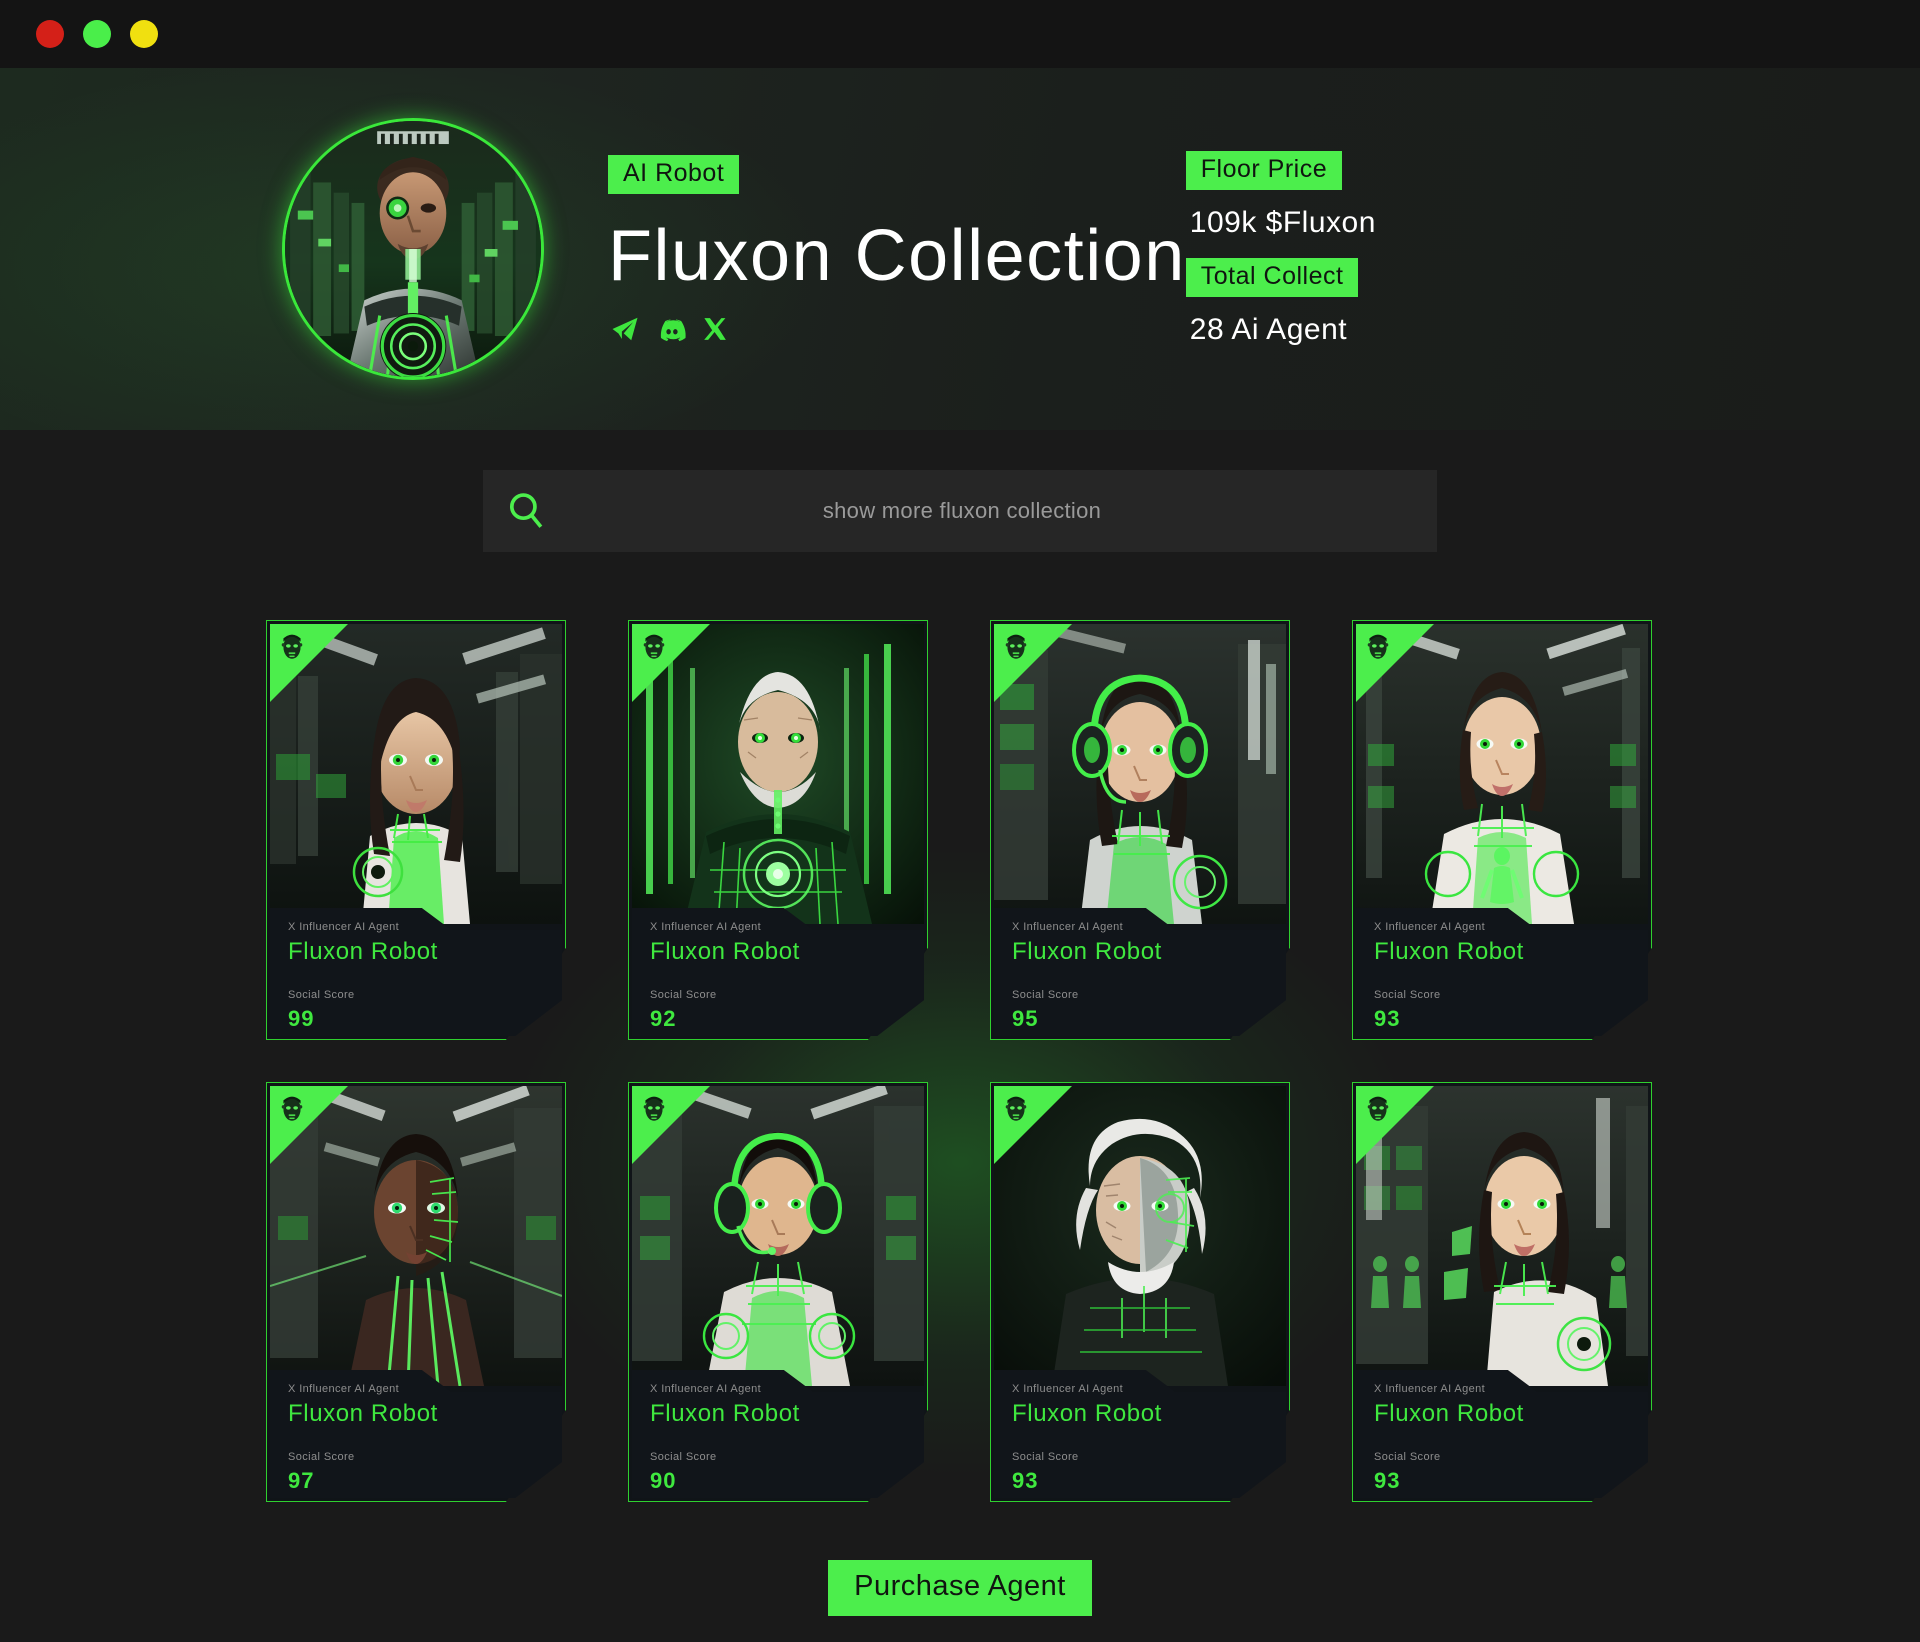 The height and width of the screenshot is (1642, 1920). What do you see at coordinates (1272, 277) in the screenshot?
I see `total-collect-badge: Total Collect` at bounding box center [1272, 277].